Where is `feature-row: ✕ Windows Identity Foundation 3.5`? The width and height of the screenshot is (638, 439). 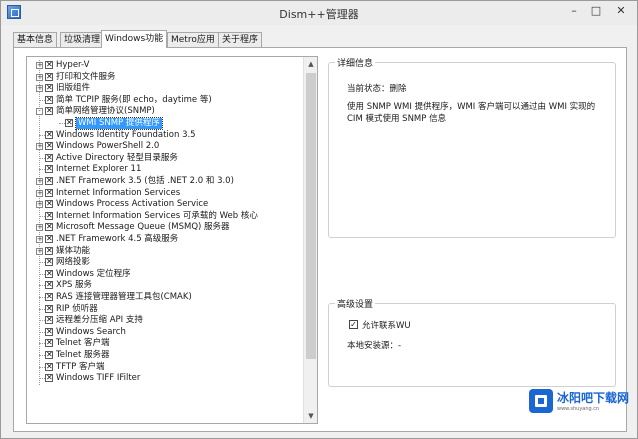
feature-row: ✕ Windows Identity Foundation 3.5 is located at coordinates (165, 135).